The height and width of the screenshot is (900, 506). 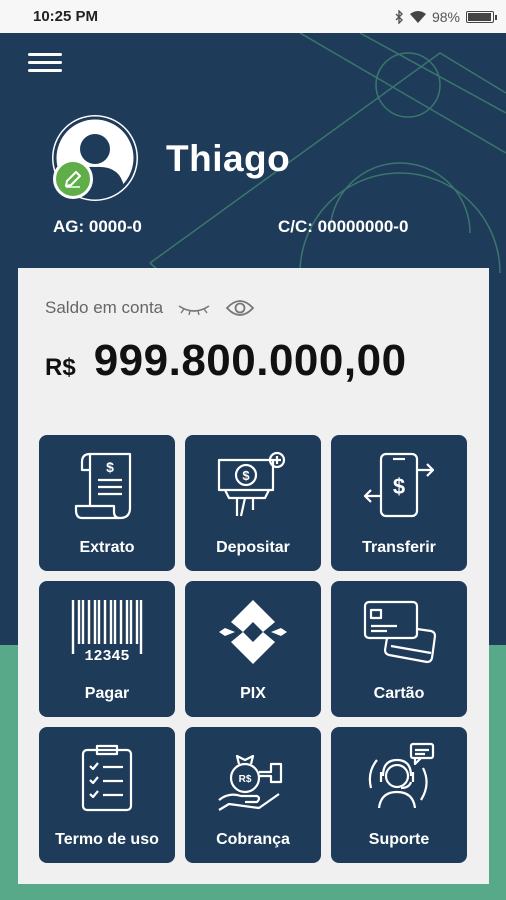 I want to click on action-extrato: $ Extrato, so click(x=107, y=503).